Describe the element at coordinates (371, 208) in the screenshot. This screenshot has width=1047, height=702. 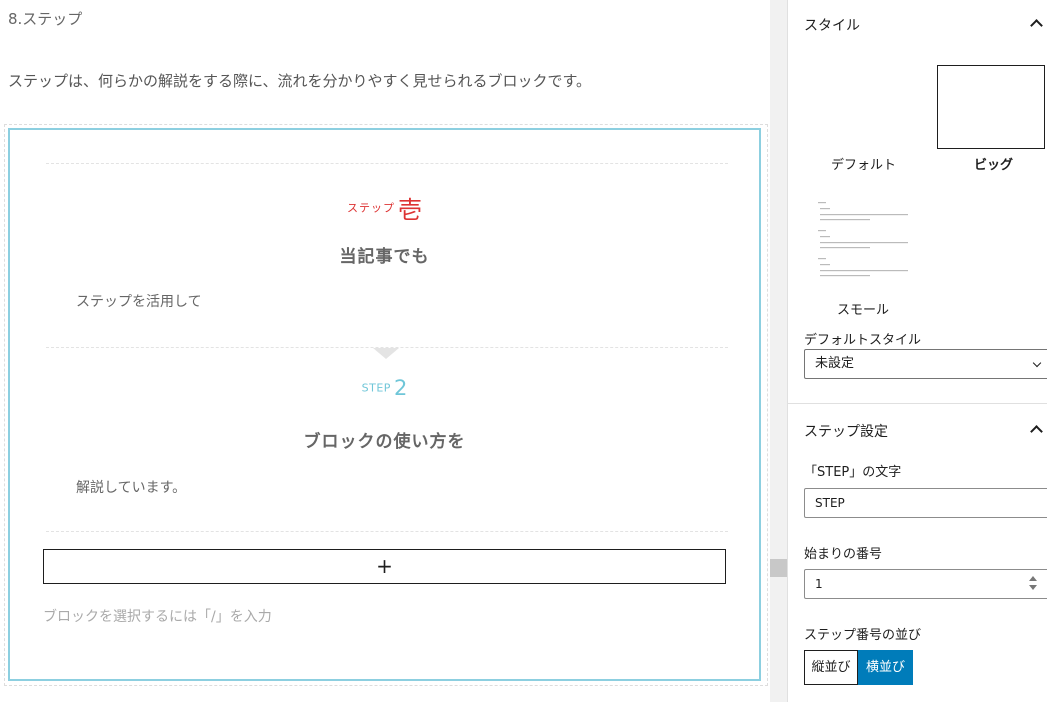
I see `step-1-label-prefix: ステップ` at that location.